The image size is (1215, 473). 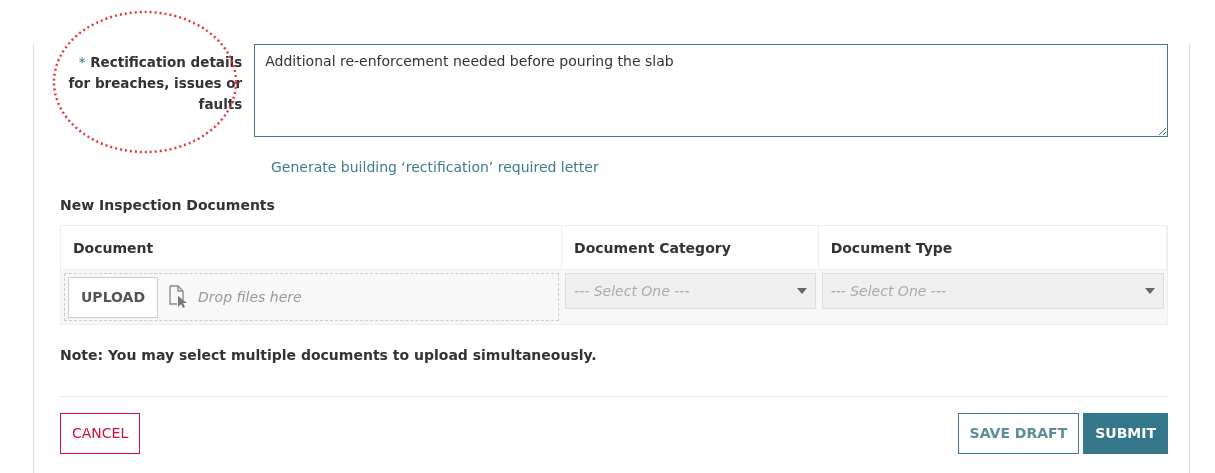 What do you see at coordinates (155, 83) in the screenshot?
I see `field-label: * Rectification details for breaches, issues or faults` at bounding box center [155, 83].